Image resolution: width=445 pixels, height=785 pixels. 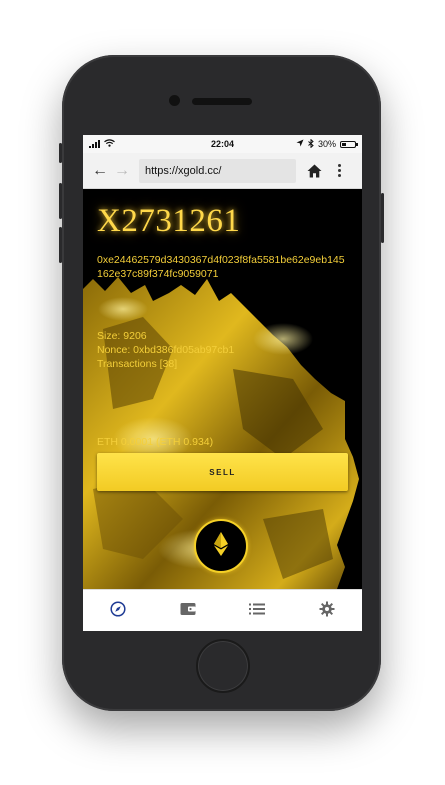 What do you see at coordinates (300, 144) in the screenshot?
I see `location-icon` at bounding box center [300, 144].